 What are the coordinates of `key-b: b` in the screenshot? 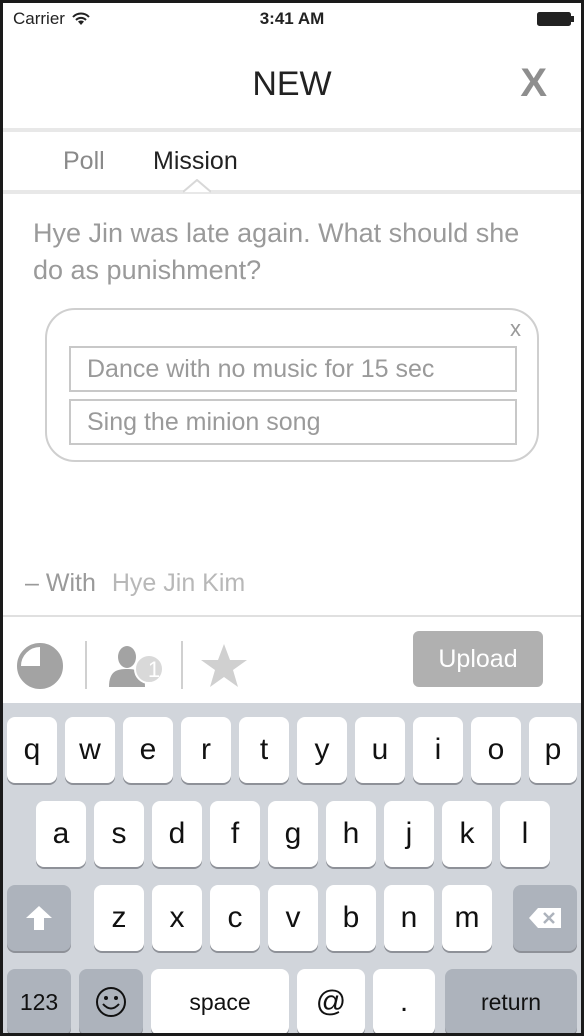 It's located at (351, 918).